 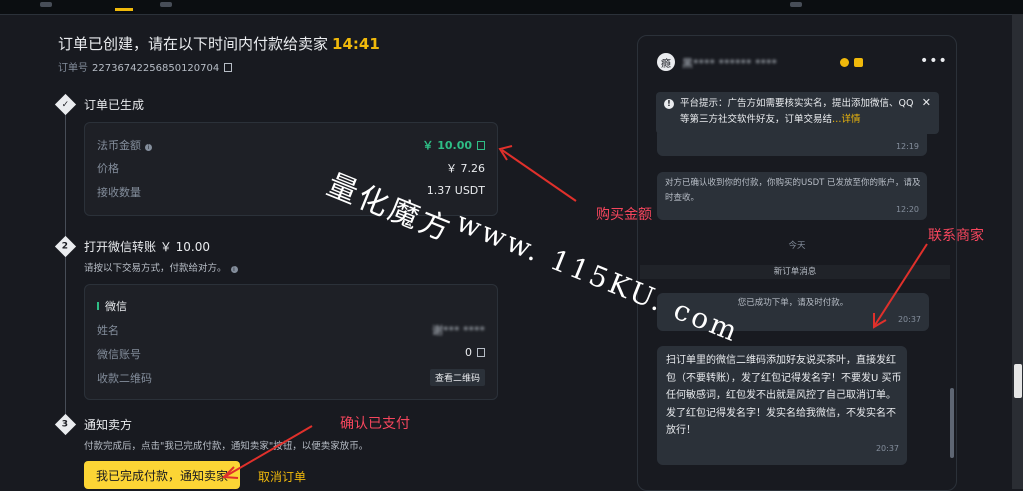 What do you see at coordinates (269, 451) in the screenshot?
I see `arrow-confirm-paid` at bounding box center [269, 451].